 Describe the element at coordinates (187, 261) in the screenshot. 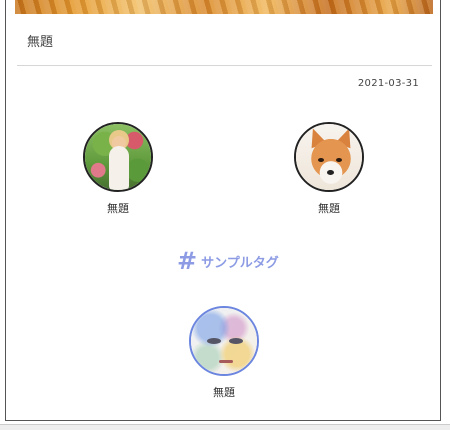

I see `hashtag-icon: #` at that location.